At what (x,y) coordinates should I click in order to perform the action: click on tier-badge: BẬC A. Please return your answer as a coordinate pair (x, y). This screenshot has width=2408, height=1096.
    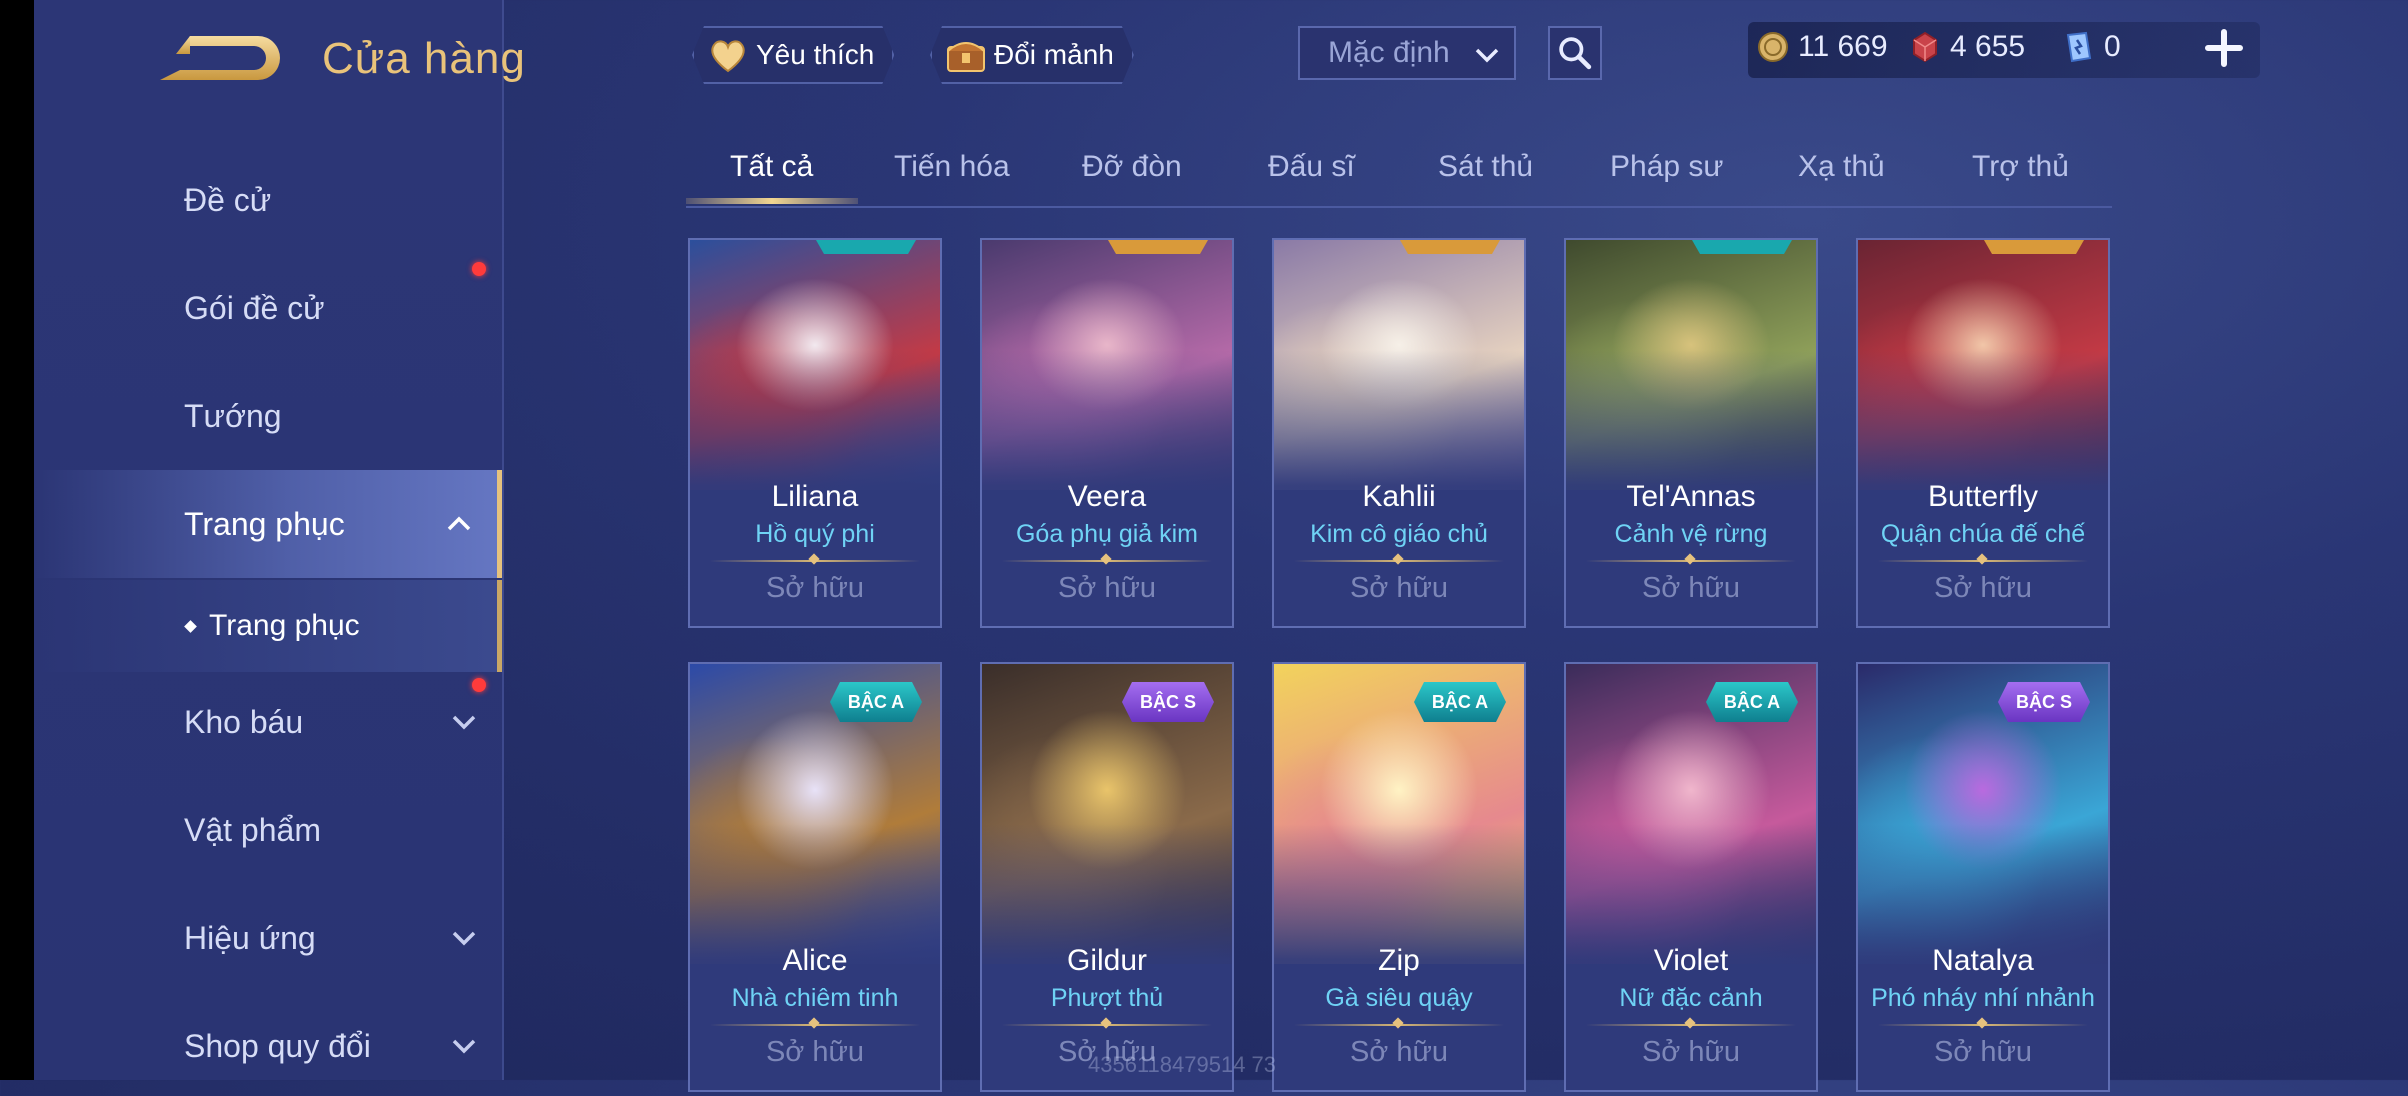
    Looking at the image, I should click on (1752, 702).